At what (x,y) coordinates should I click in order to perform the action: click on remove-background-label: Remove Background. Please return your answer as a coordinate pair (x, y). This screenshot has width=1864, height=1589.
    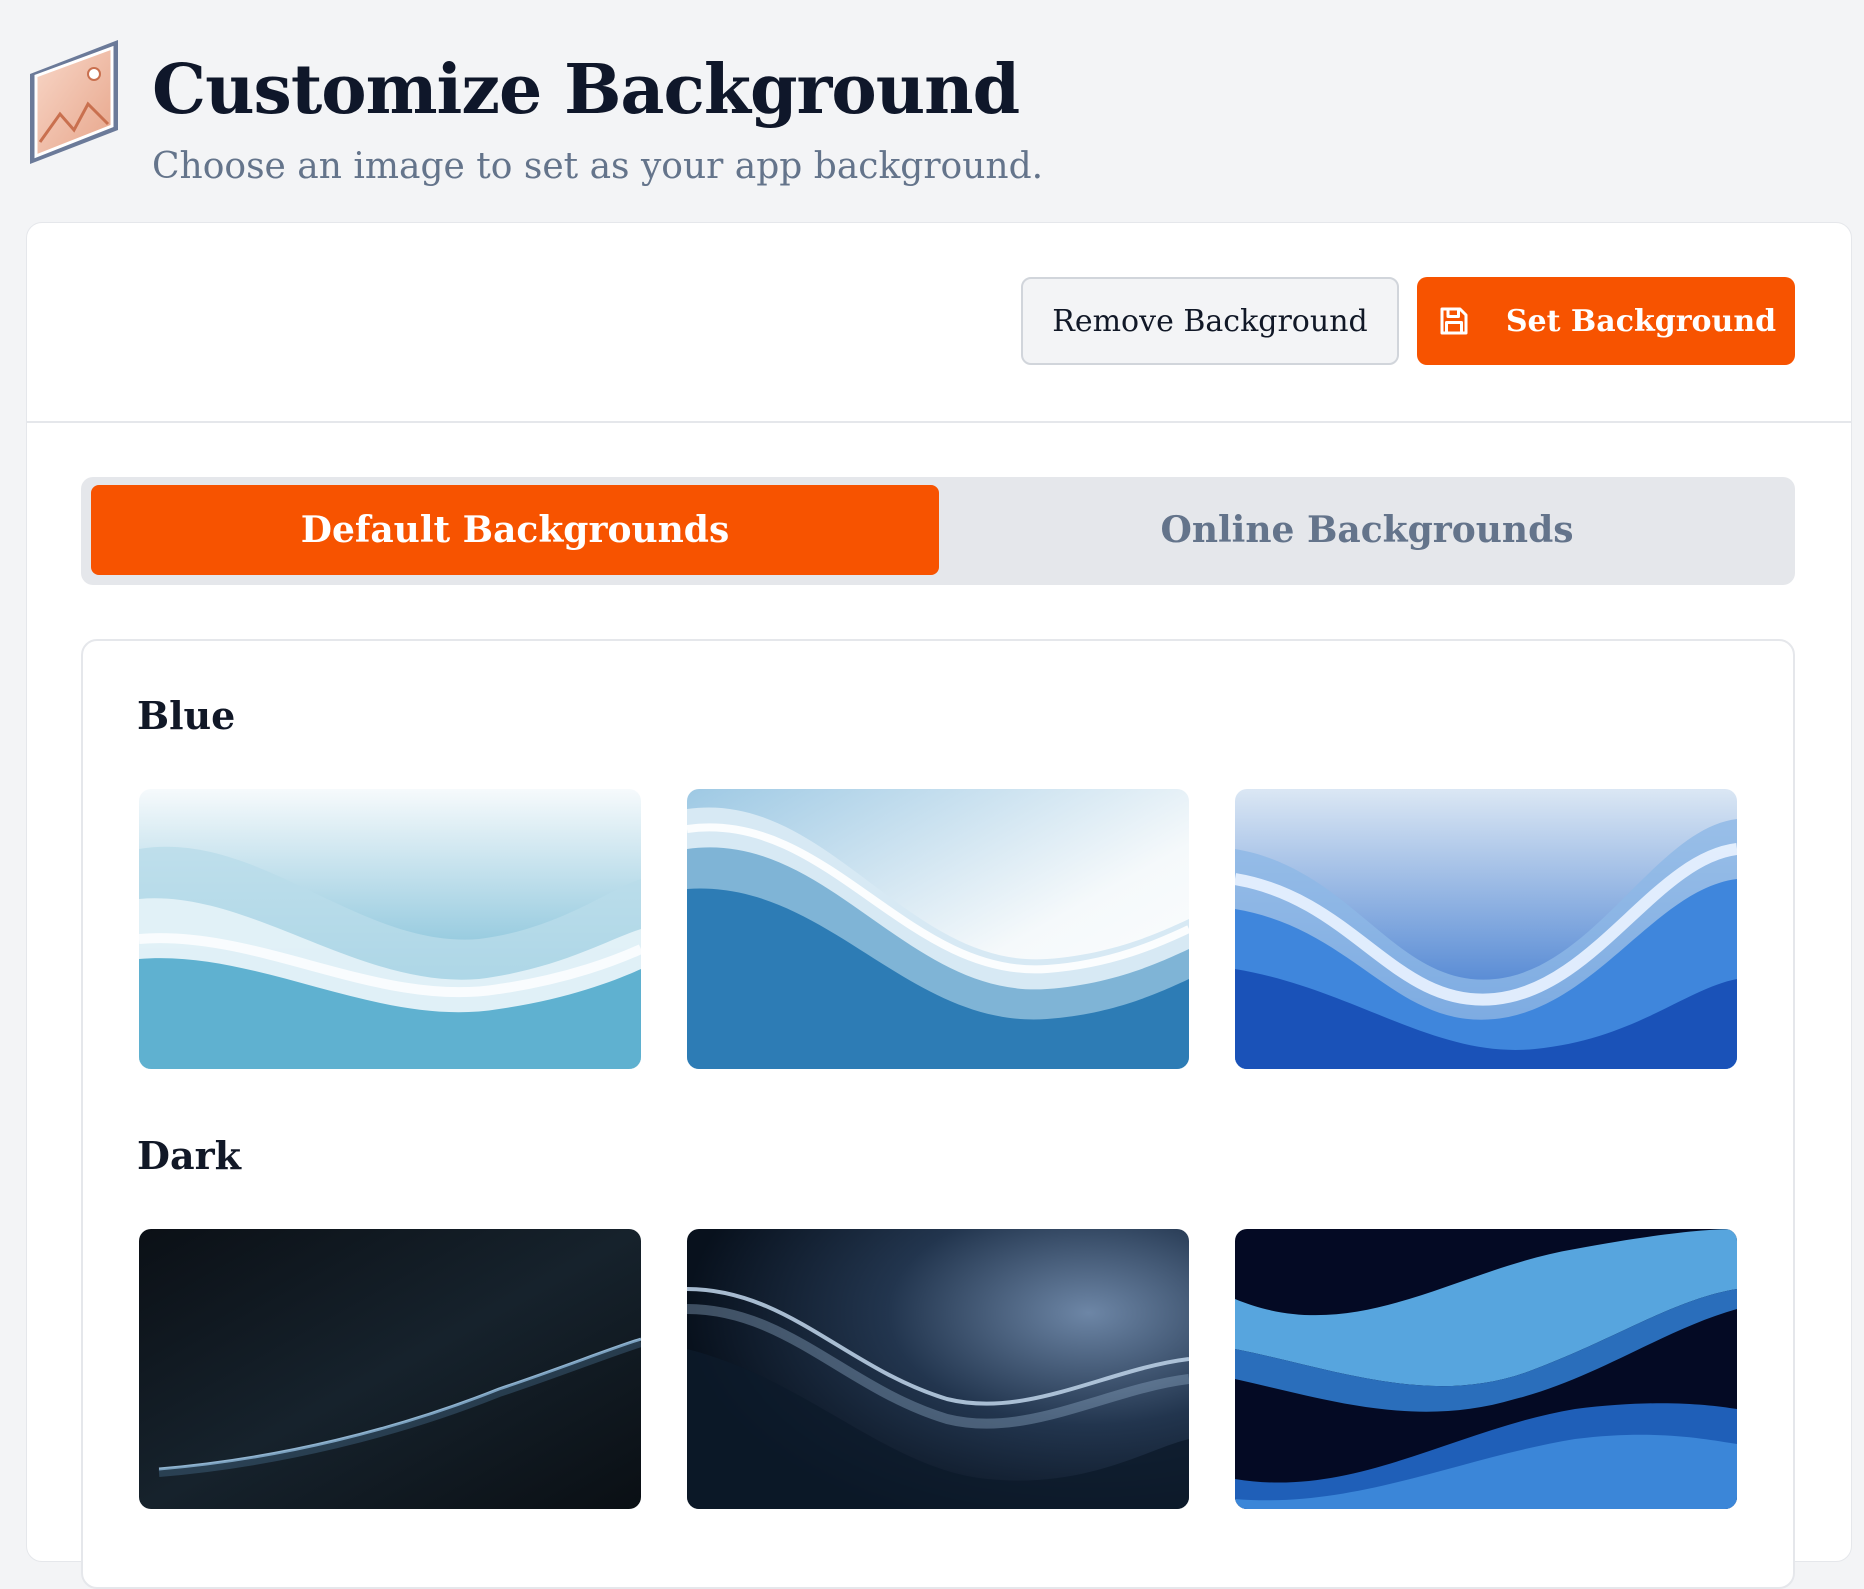
    Looking at the image, I should click on (1210, 321).